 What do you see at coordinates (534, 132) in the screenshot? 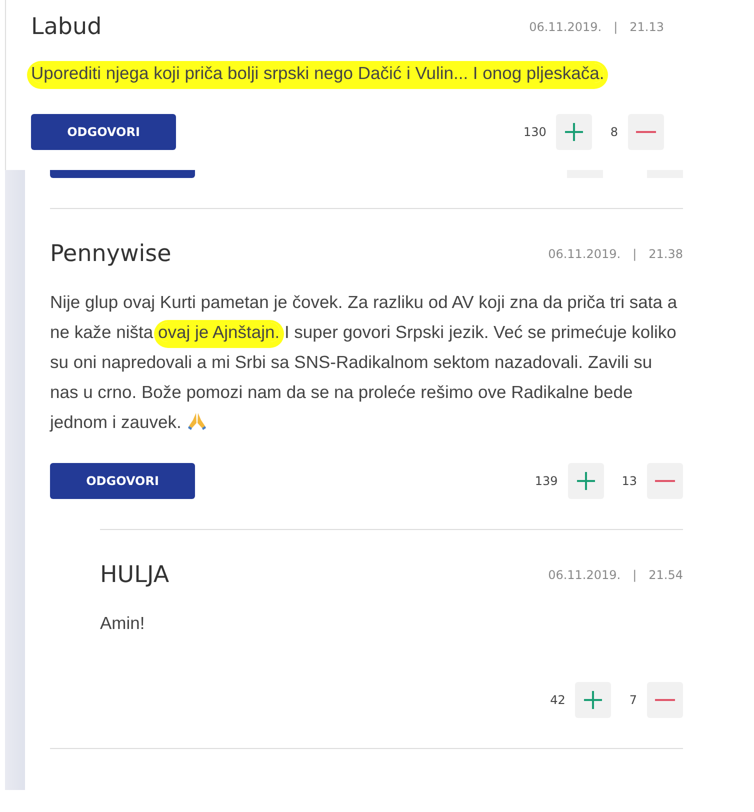
I see `upvote-count: 130` at bounding box center [534, 132].